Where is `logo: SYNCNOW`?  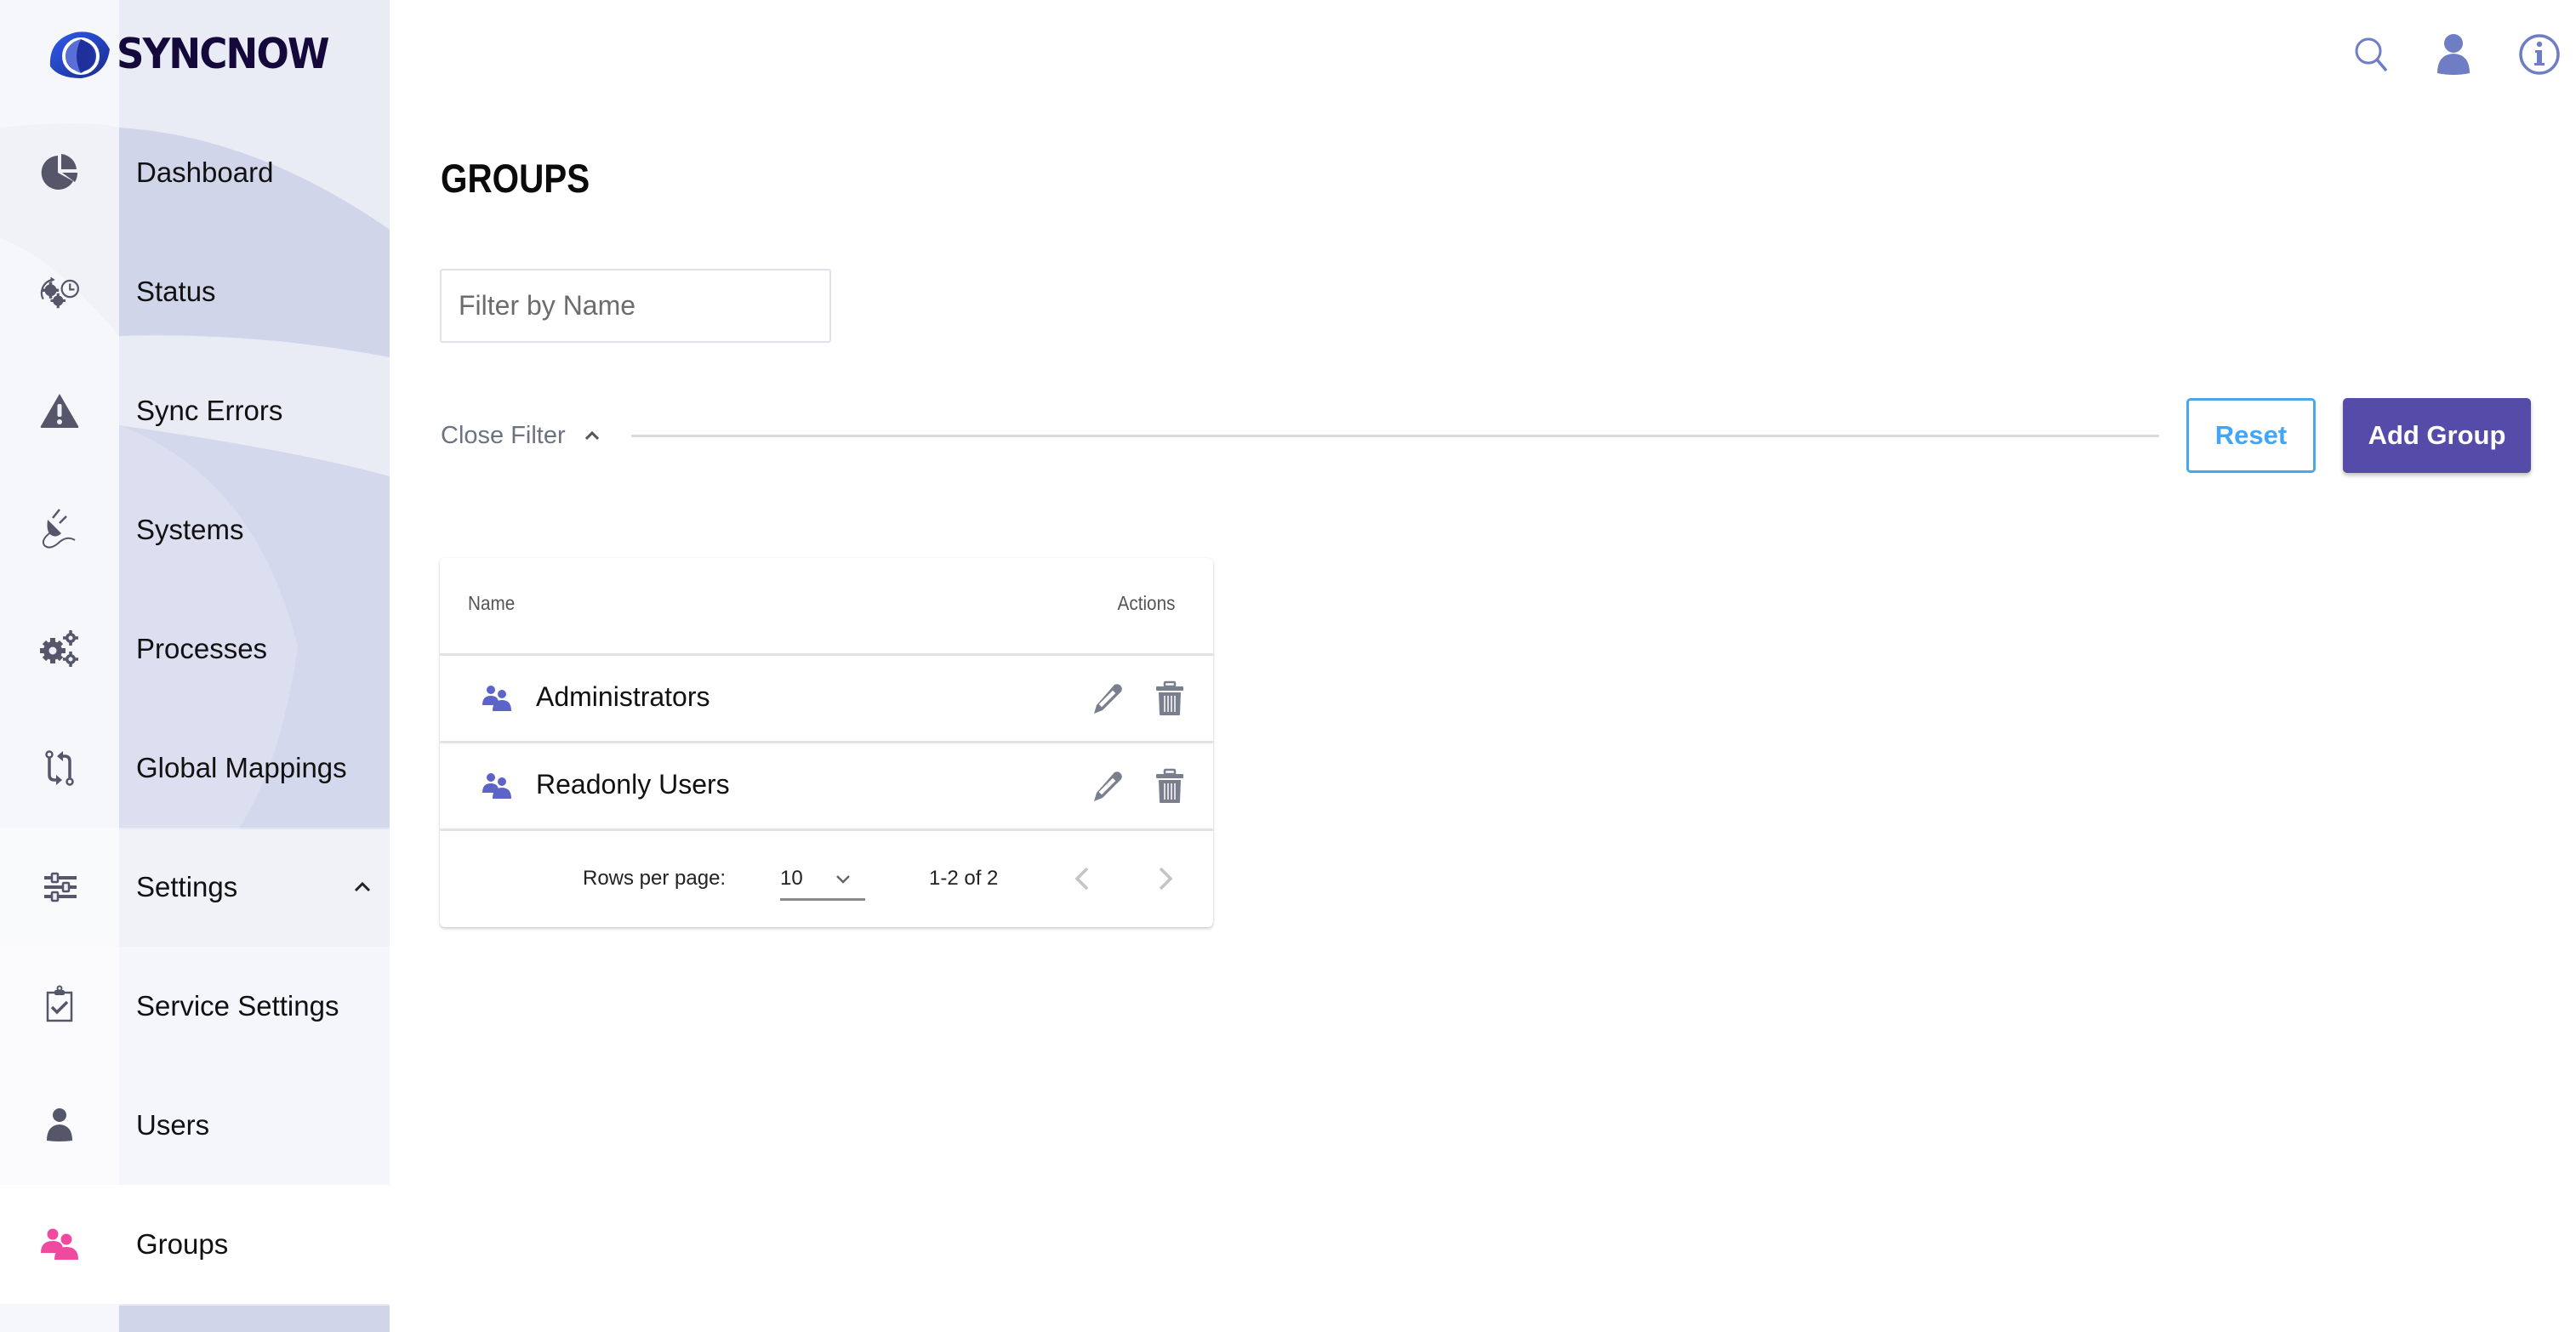
logo: SYNCNOW is located at coordinates (197, 53).